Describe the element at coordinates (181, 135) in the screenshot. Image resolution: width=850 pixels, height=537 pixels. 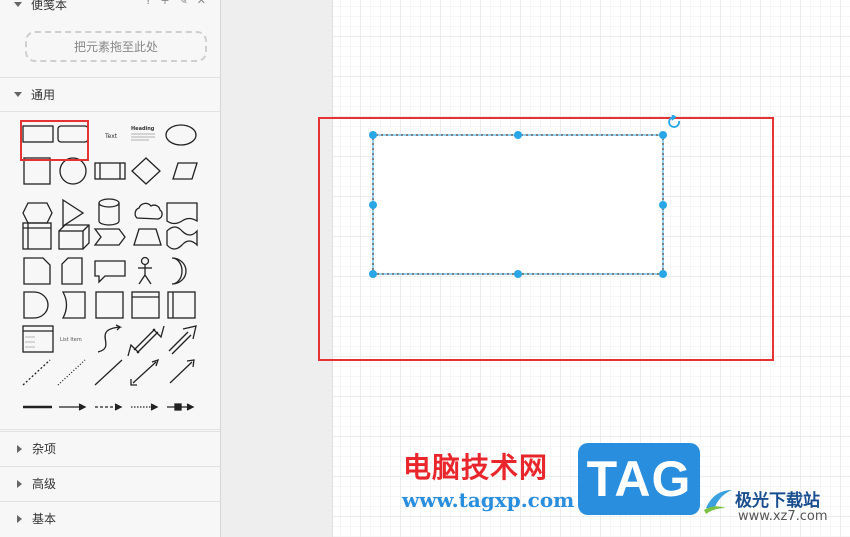
I see `ellipse-shape` at that location.